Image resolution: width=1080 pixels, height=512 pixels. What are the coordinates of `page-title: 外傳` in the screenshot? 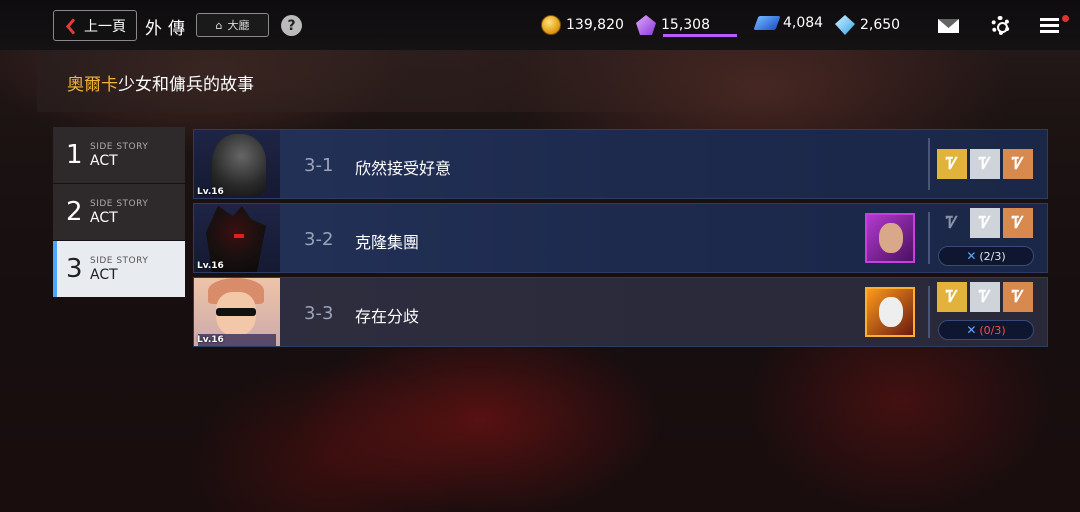 It's located at (168, 29).